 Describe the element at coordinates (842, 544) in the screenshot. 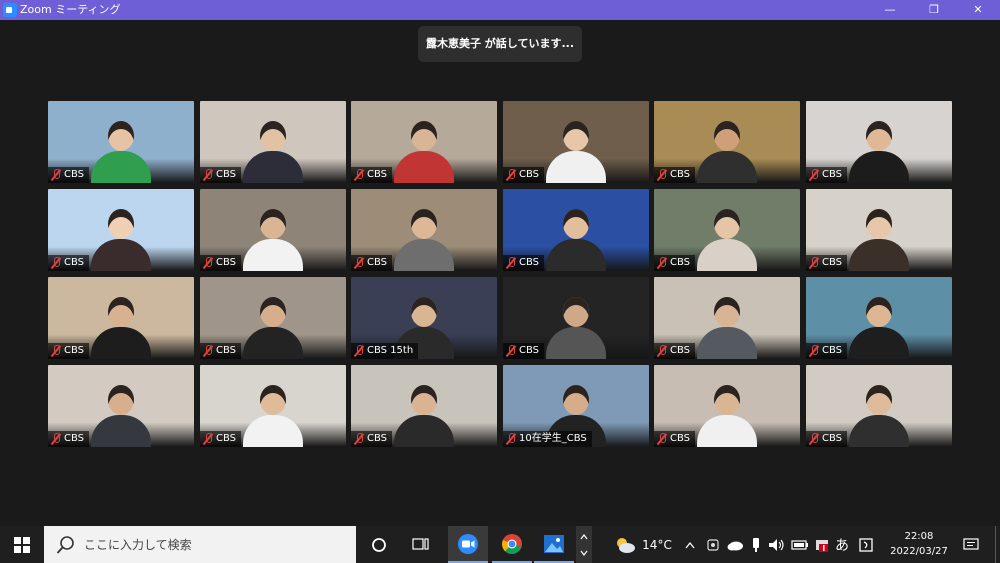

I see `ime-mode-indicator: あ` at that location.